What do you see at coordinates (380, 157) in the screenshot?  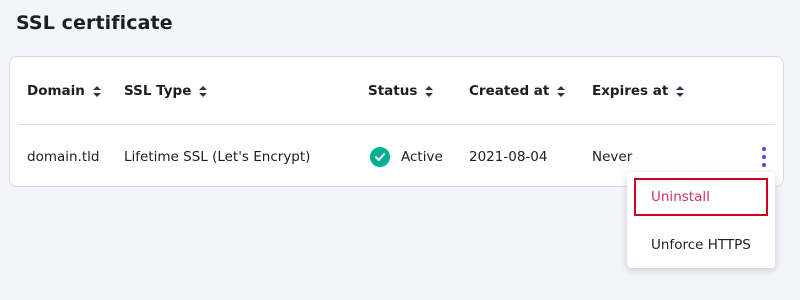 I see `check-circle-icon` at bounding box center [380, 157].